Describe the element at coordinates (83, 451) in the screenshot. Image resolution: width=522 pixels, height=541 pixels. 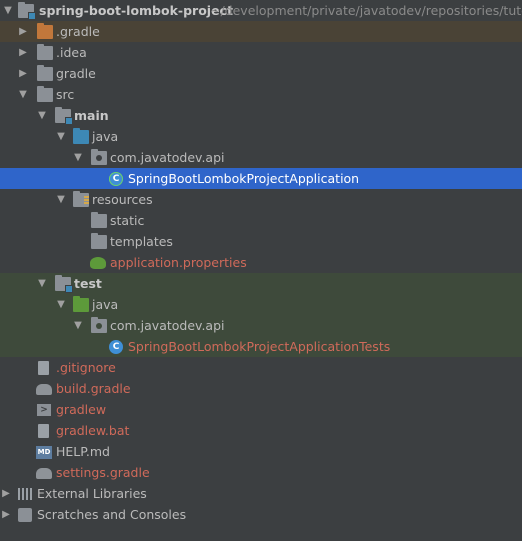
I see `tree-label: HELP.md` at that location.